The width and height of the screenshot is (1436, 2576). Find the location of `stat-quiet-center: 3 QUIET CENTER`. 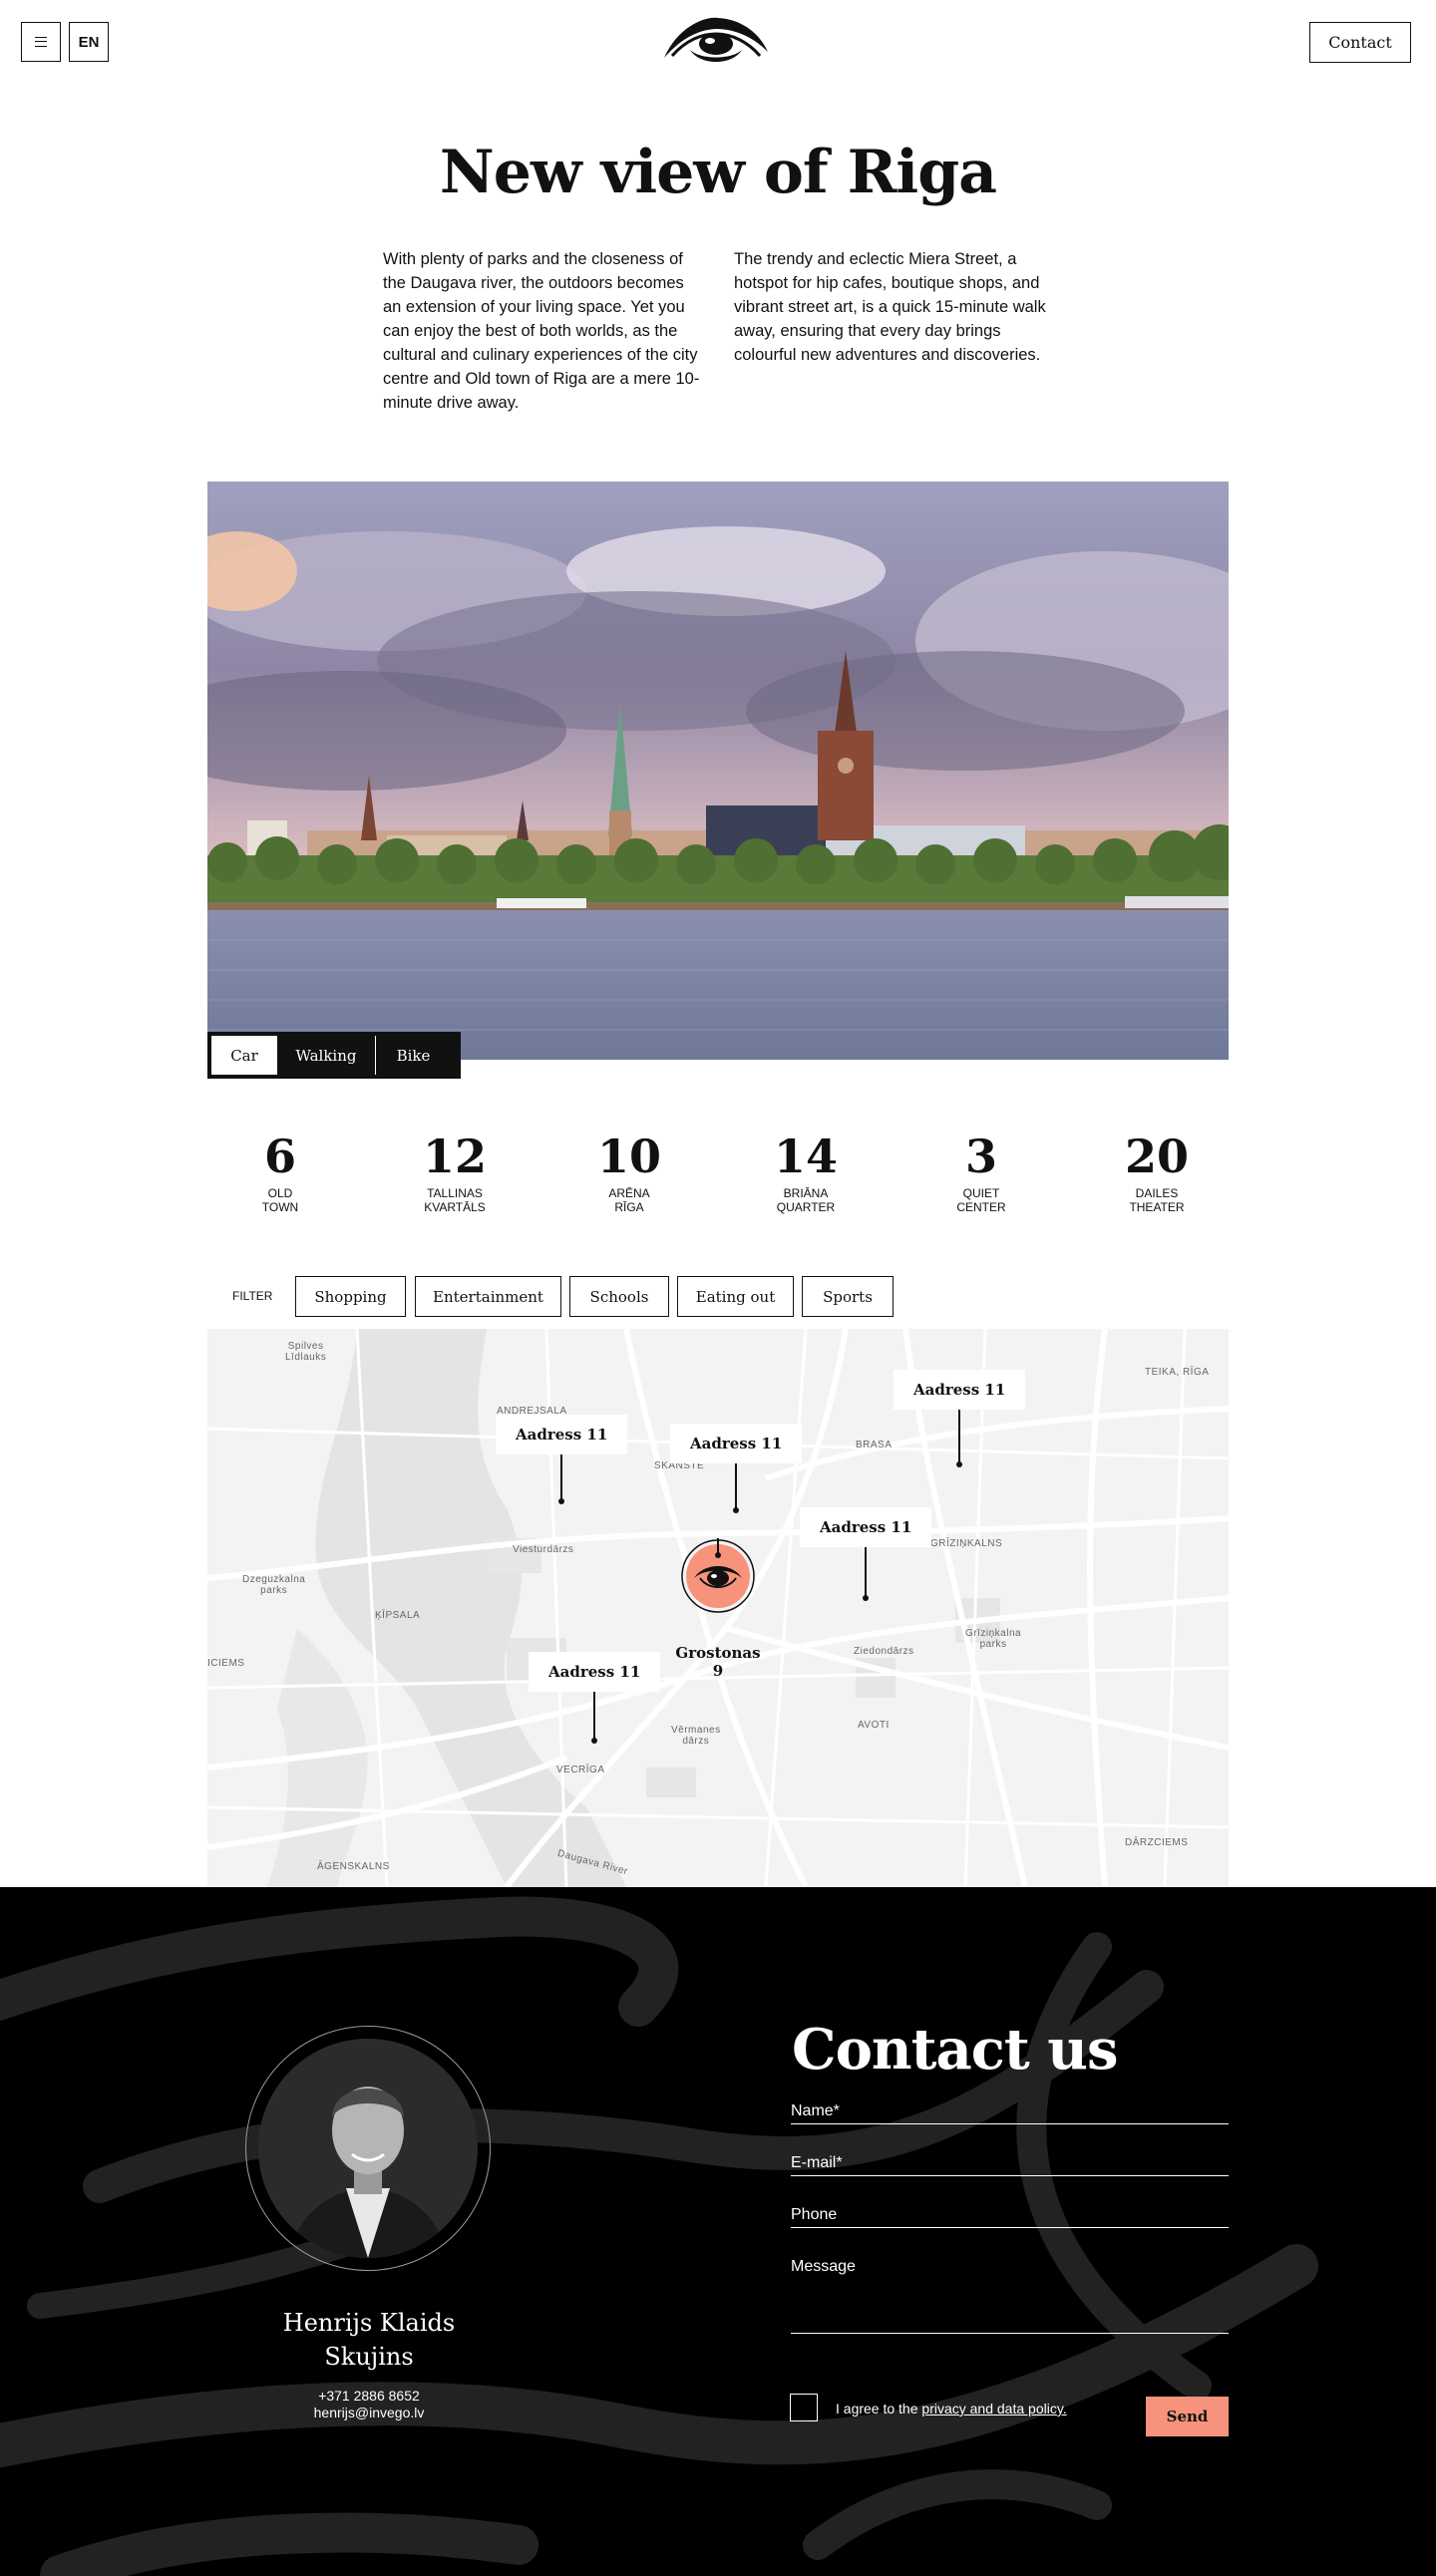

stat-quiet-center: 3 QUIET CENTER is located at coordinates (981, 1171).